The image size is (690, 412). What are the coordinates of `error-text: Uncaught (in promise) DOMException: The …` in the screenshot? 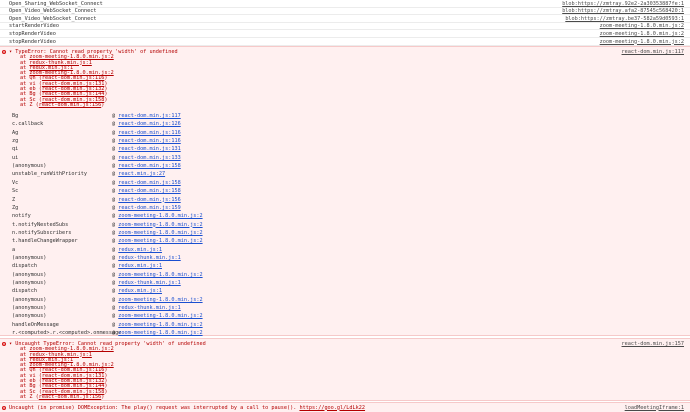 It's located at (154, 407).